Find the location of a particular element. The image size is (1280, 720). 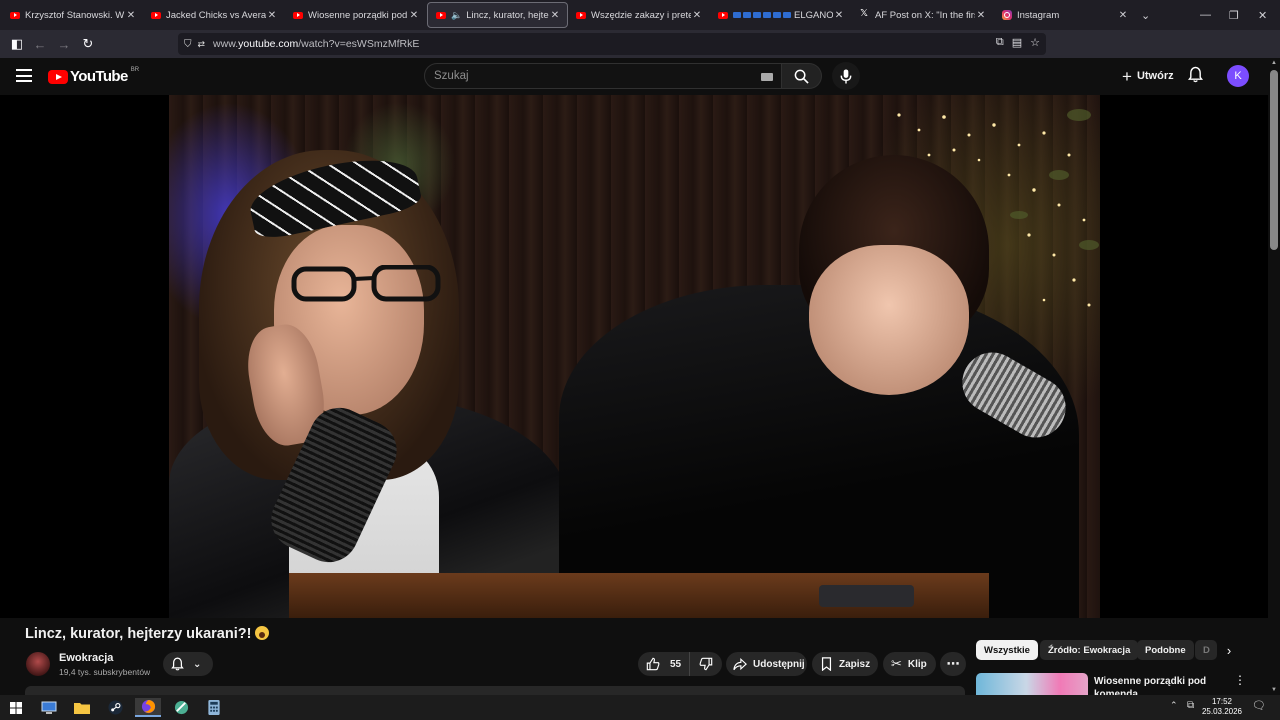

save-label: Zapisz is located at coordinates (855, 664).